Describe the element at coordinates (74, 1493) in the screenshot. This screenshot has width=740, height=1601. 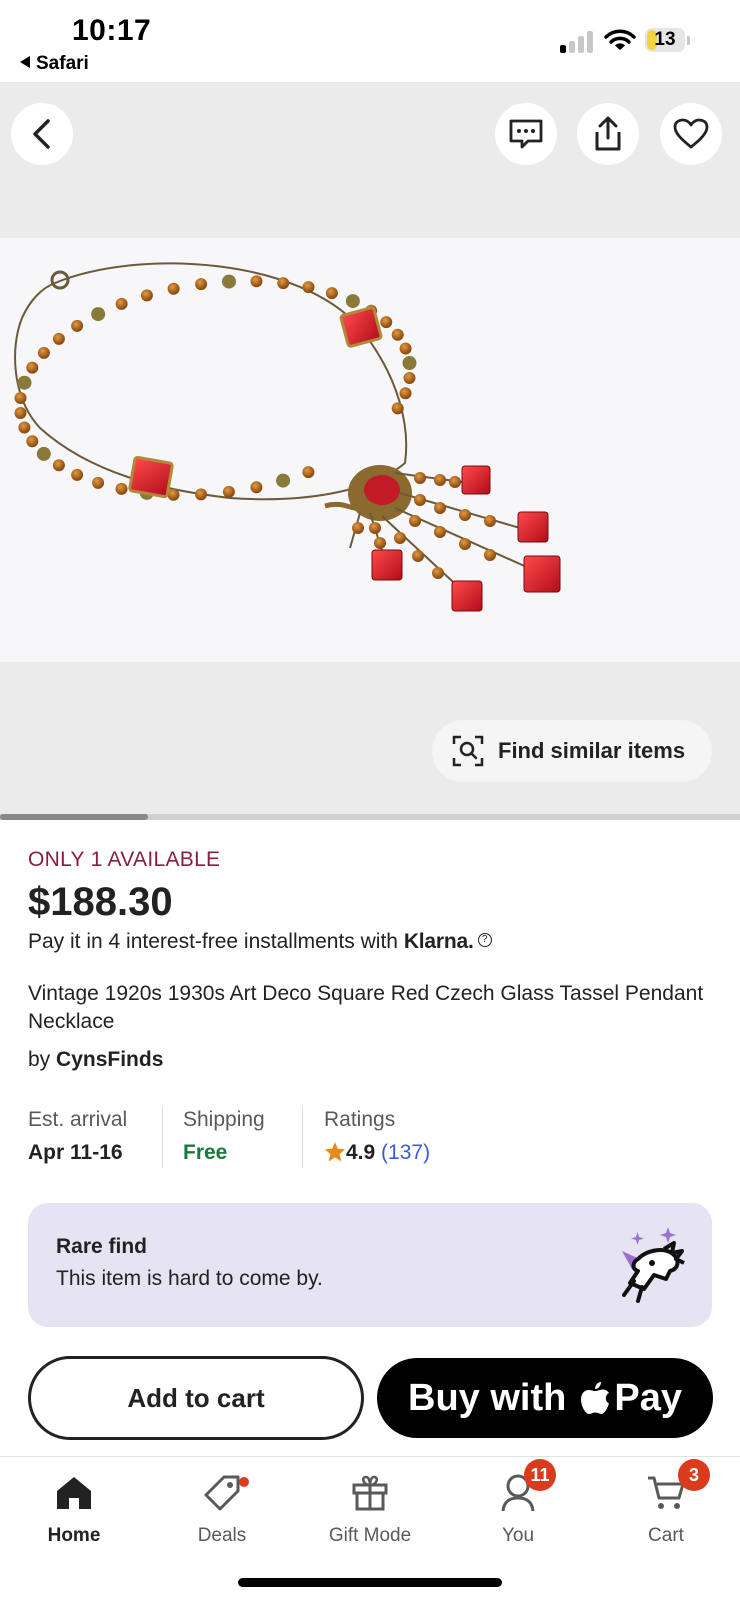
I see `home-icon` at that location.